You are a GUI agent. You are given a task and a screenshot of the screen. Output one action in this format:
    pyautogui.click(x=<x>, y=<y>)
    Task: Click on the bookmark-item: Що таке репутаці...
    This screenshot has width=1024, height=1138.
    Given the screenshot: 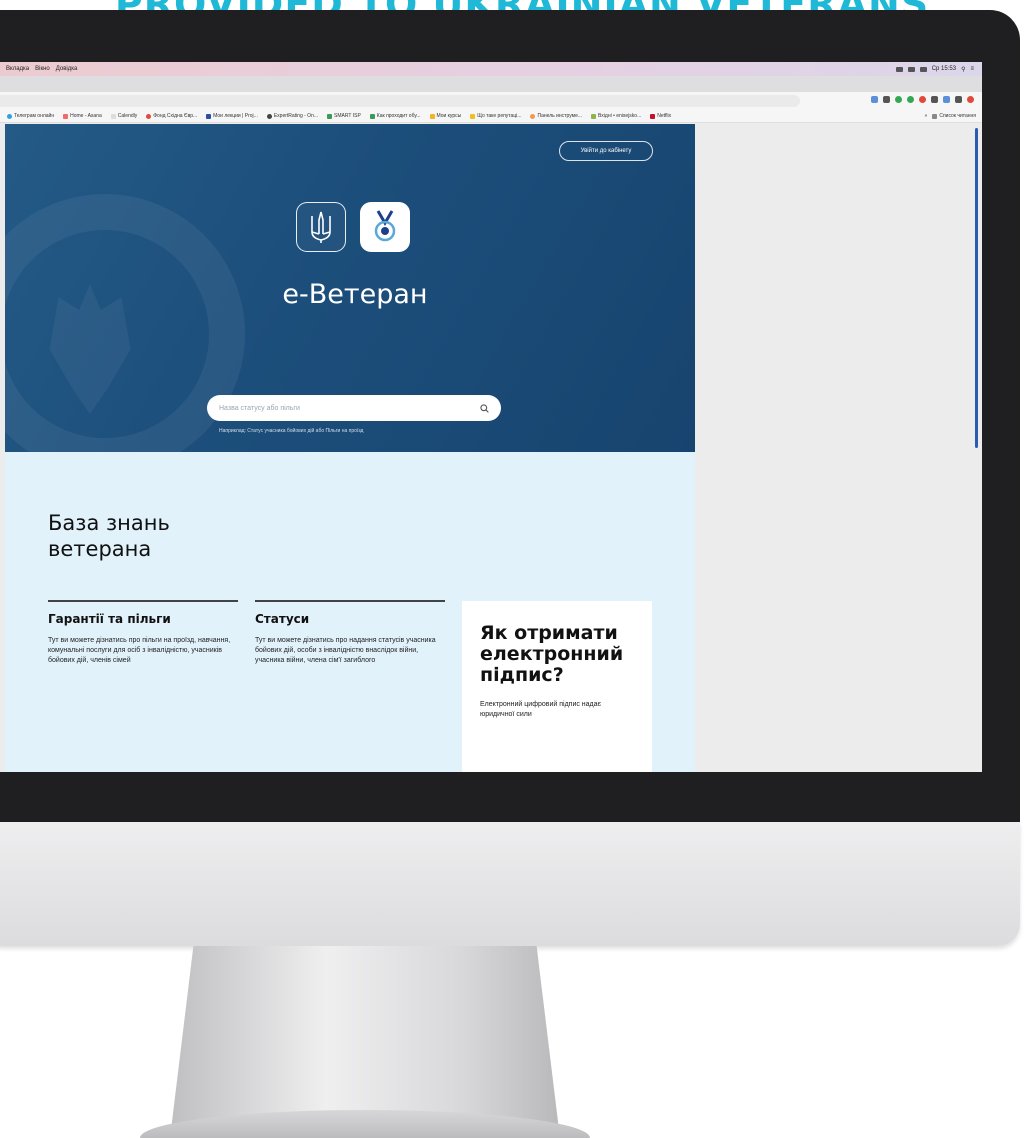 What is the action you would take?
    pyautogui.click(x=495, y=116)
    